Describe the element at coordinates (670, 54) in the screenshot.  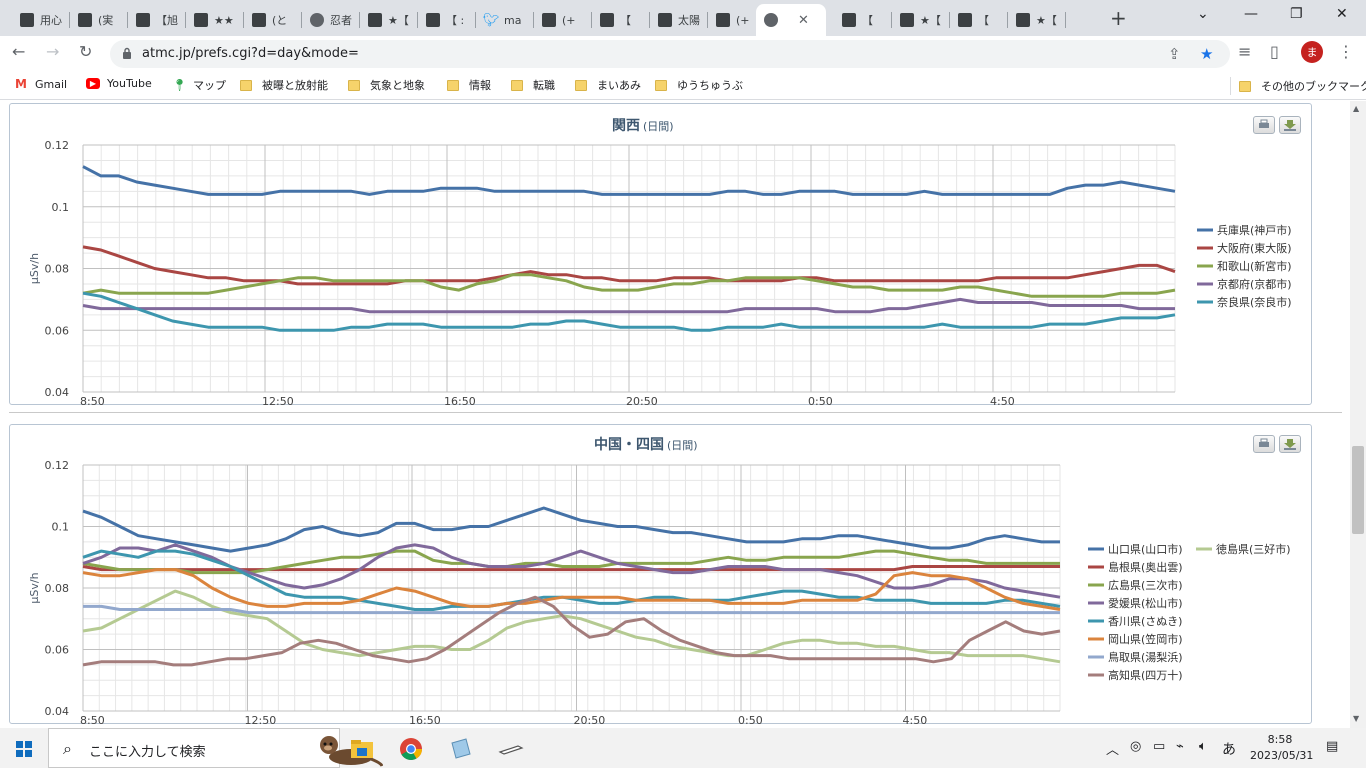
I see `address-bar: atmc.jp/prefs.cgi?d=day&mode= ⇪ ★` at that location.